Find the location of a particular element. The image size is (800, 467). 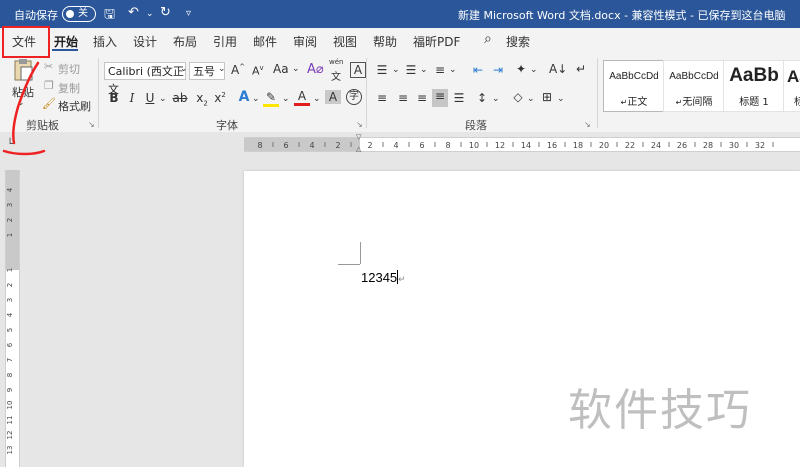

tab-references: 引用 is located at coordinates (225, 41).